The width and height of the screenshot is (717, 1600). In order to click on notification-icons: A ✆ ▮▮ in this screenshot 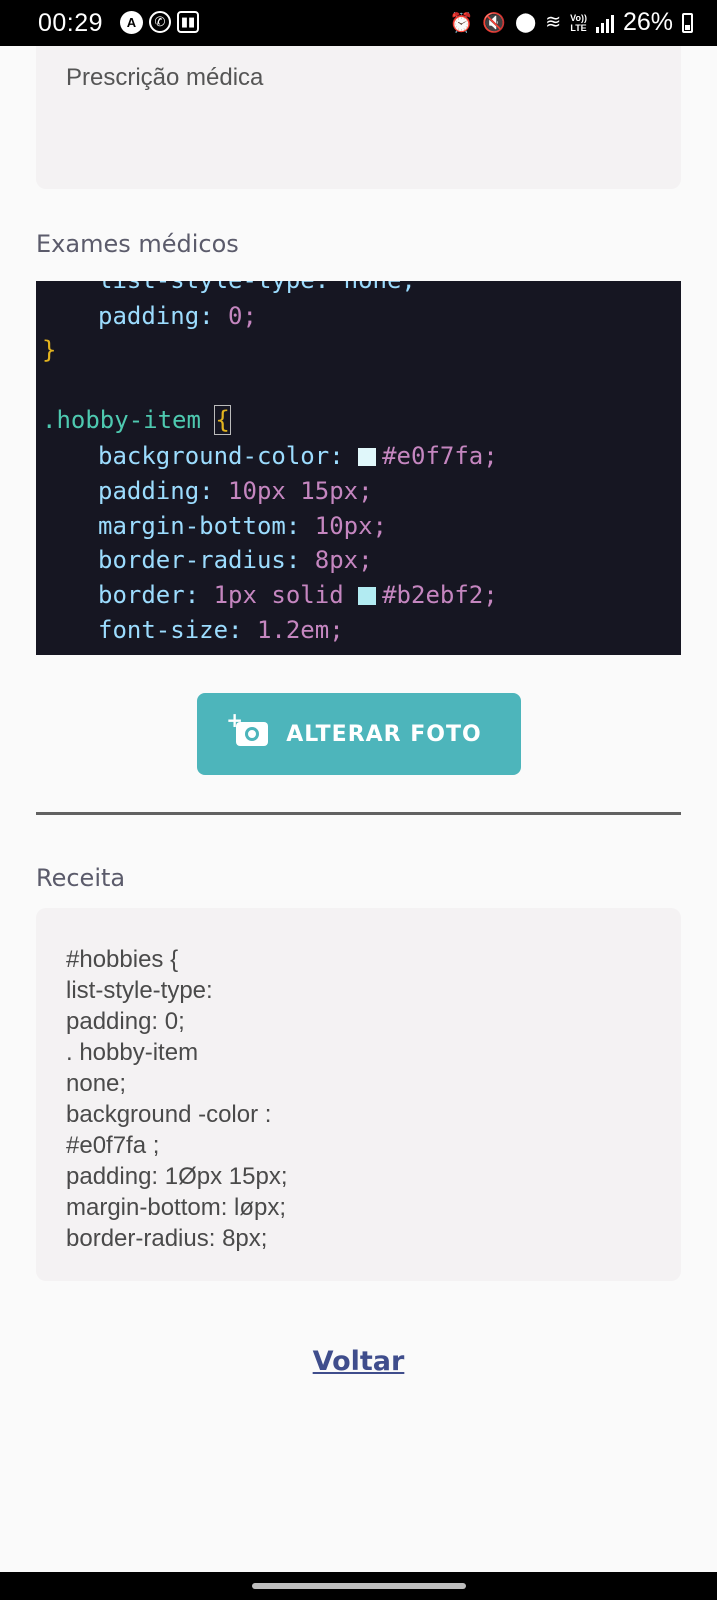, I will do `click(159, 22)`.